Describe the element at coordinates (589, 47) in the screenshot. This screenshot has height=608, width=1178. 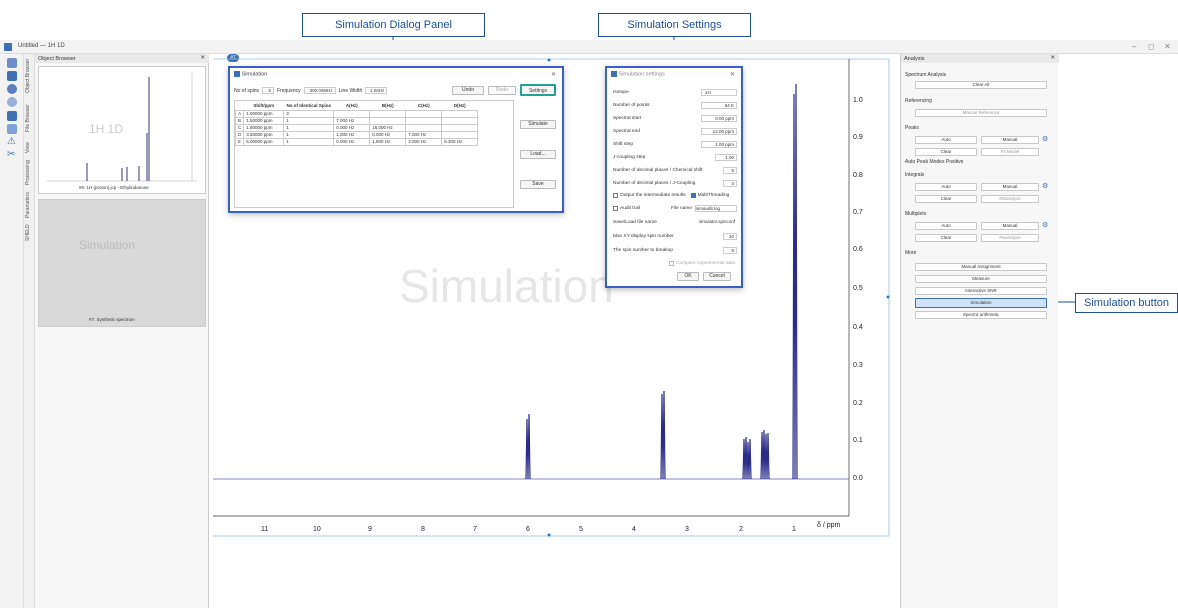
I see `window-titlebar: Untitled — 1H 1D – ◻ ✕` at that location.